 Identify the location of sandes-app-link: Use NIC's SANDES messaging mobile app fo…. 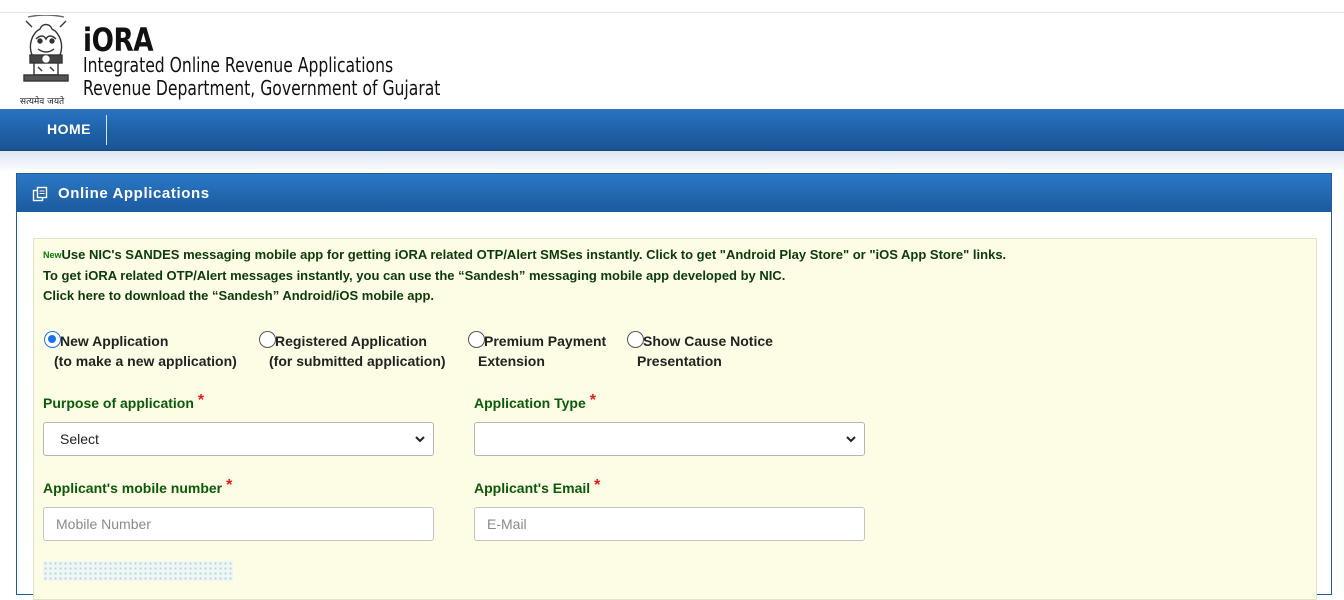
(534, 254).